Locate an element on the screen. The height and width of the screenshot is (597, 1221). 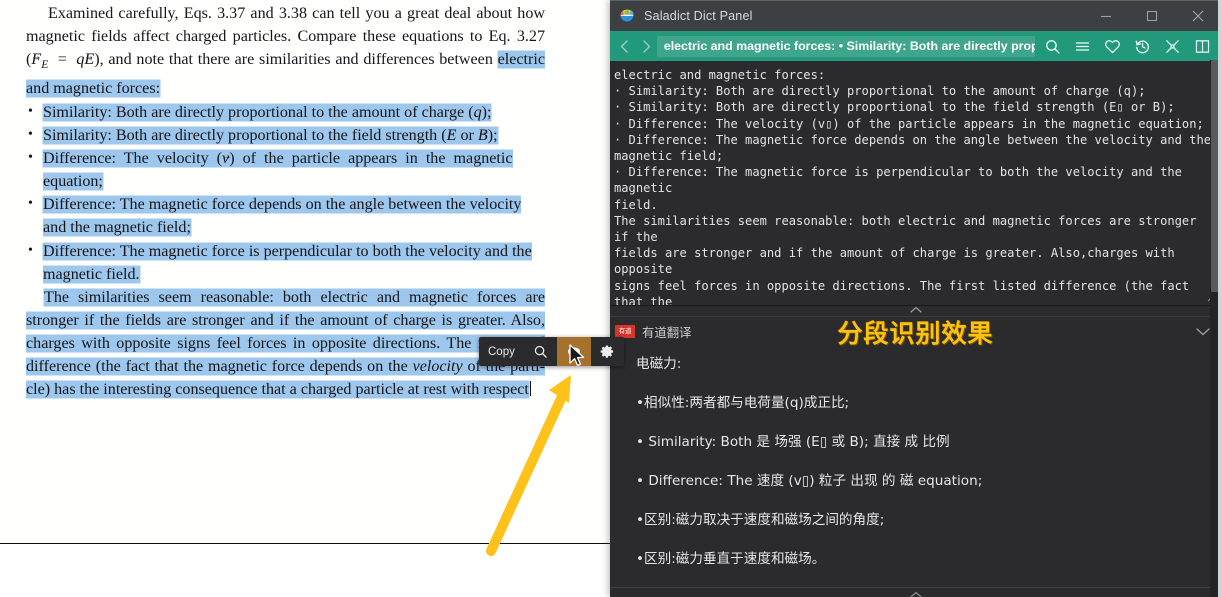
chevron-down-icon is located at coordinates (1203, 332).